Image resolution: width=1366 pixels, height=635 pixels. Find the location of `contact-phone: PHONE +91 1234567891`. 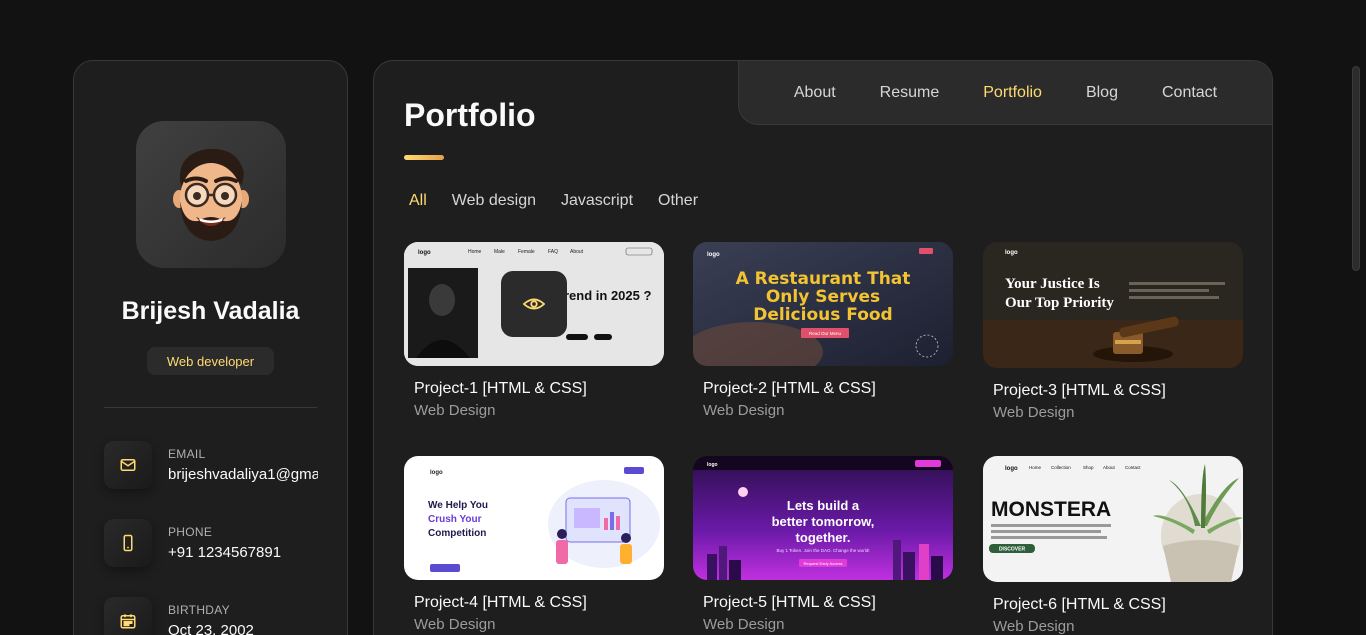

contact-phone: PHONE +91 1234567891 is located at coordinates (214, 544).